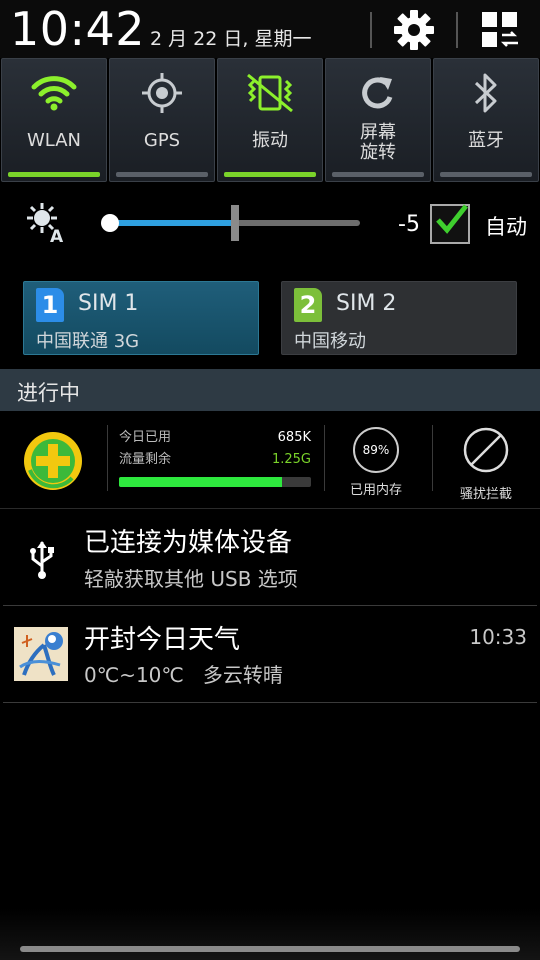 The width and height of the screenshot is (540, 960). I want to click on weather-notification: 开封今日天气 10:33 0℃~10℃ 多云转晴, so click(270, 655).